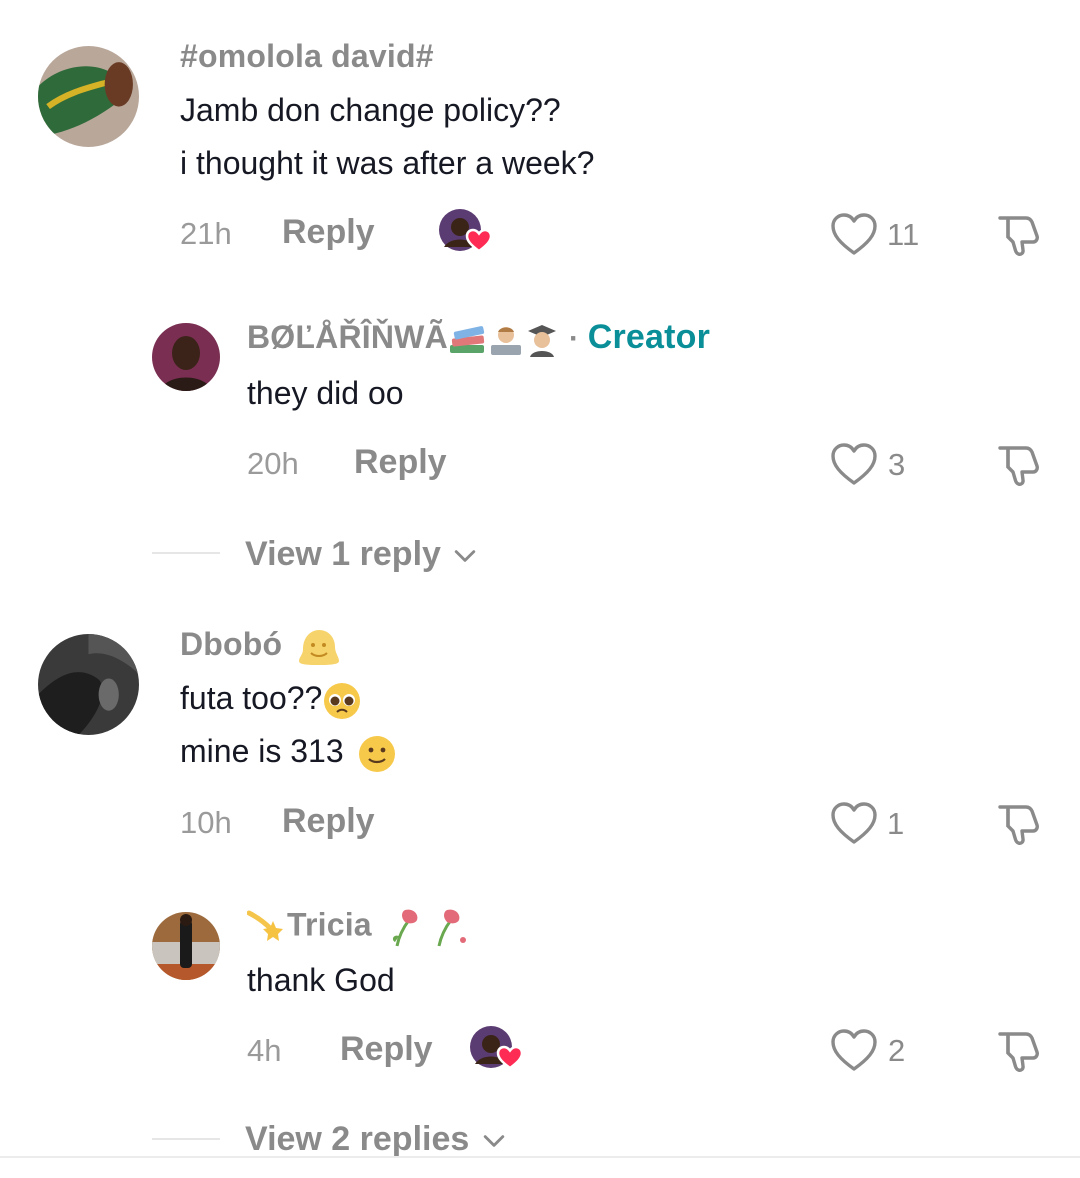 This screenshot has width=1080, height=1178. What do you see at coordinates (467, 339) in the screenshot?
I see `books-emoji-icon` at bounding box center [467, 339].